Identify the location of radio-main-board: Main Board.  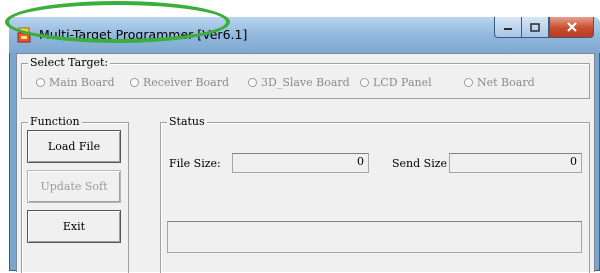
(75, 82).